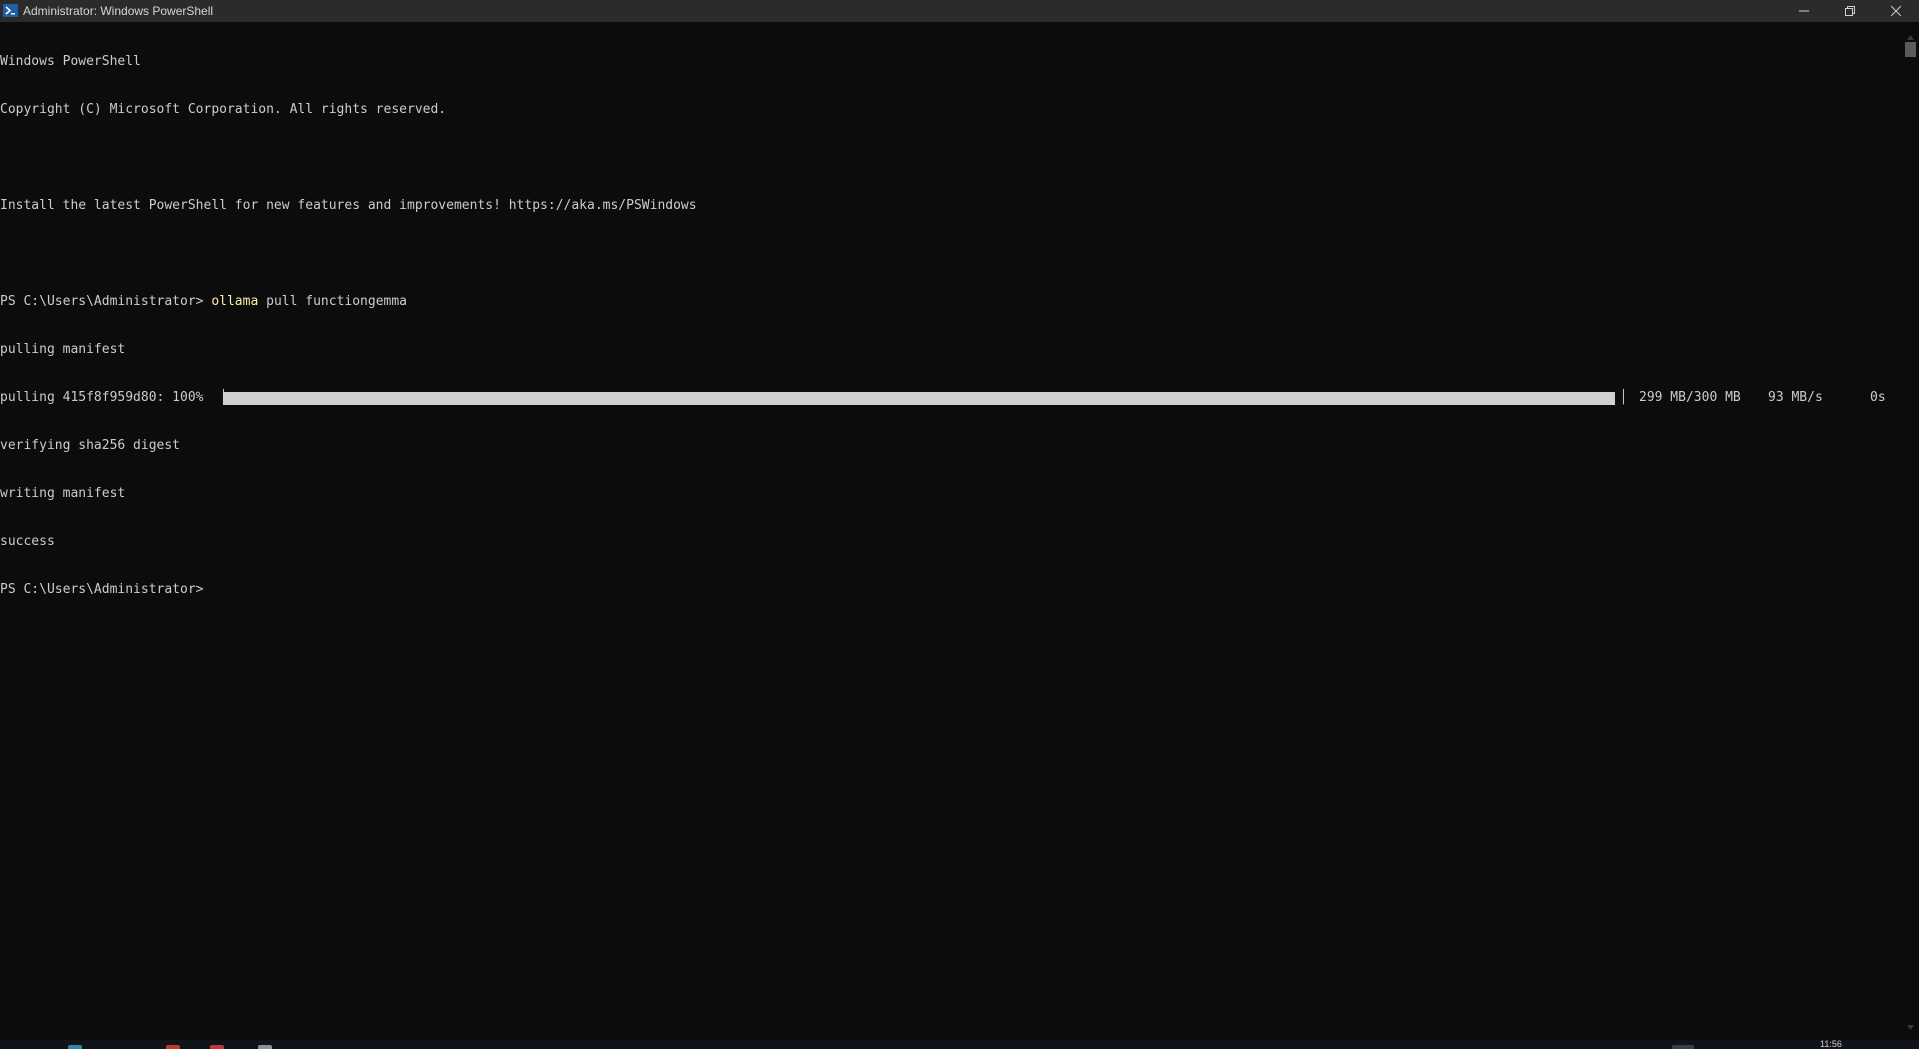  Describe the element at coordinates (10, 10) in the screenshot. I see `powershell-icon` at that location.